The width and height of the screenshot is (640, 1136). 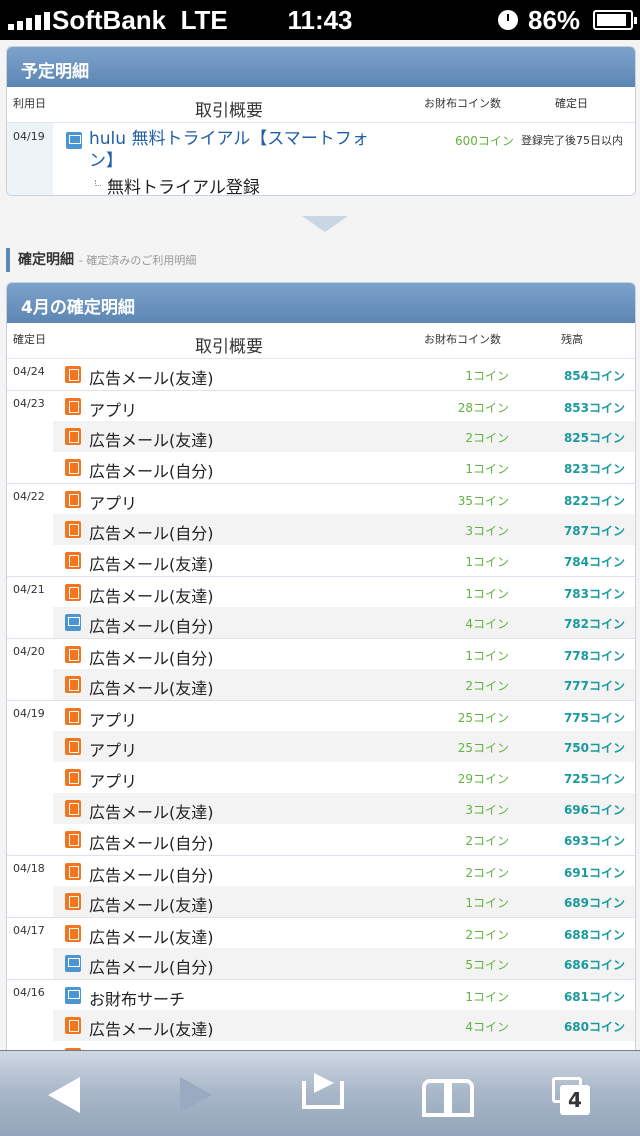 I want to click on alarm-icon, so click(x=508, y=20).